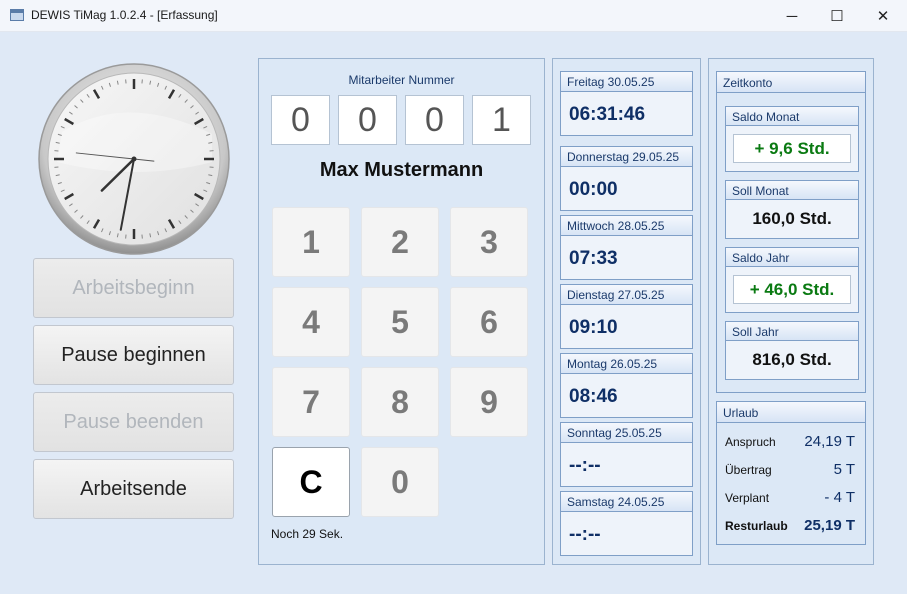 The width and height of the screenshot is (907, 594). I want to click on day-time: 09:10, so click(593, 327).